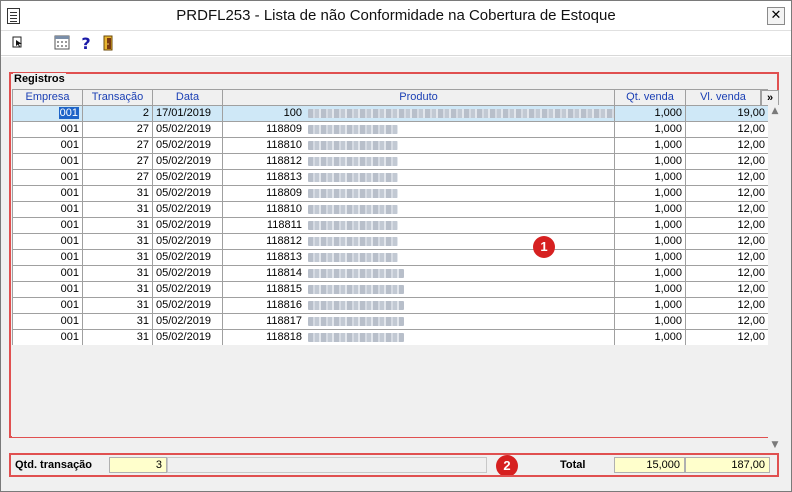 The image size is (792, 492). I want to click on table-row: 001 31 05/02/2019 118812 1,000 12,00, so click(391, 242).